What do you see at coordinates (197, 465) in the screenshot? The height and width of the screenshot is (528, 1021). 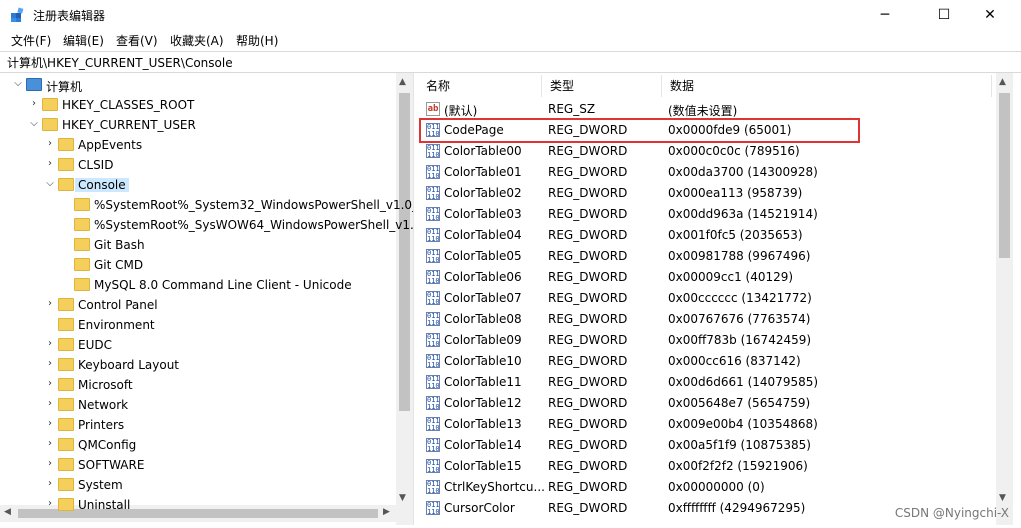 I see `tree-item: › SOFTWARE` at bounding box center [197, 465].